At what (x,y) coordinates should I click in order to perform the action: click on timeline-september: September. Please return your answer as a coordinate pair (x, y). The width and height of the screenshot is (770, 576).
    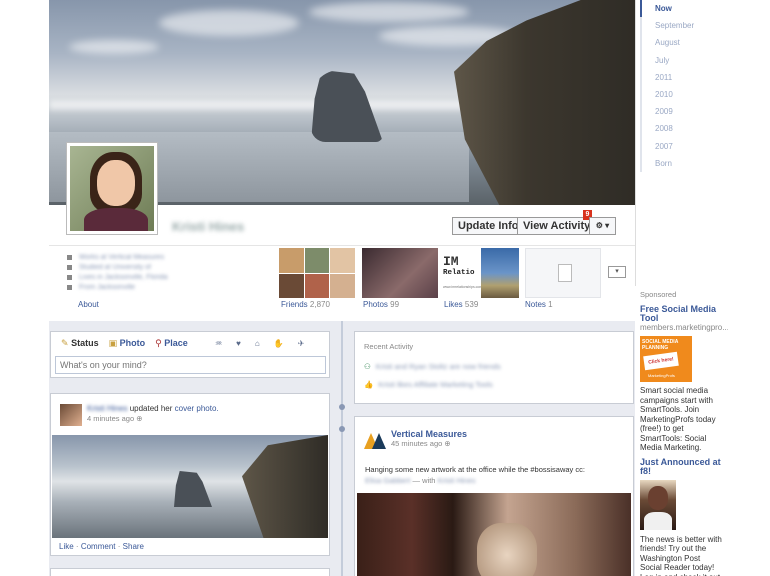
    Looking at the image, I should click on (684, 26).